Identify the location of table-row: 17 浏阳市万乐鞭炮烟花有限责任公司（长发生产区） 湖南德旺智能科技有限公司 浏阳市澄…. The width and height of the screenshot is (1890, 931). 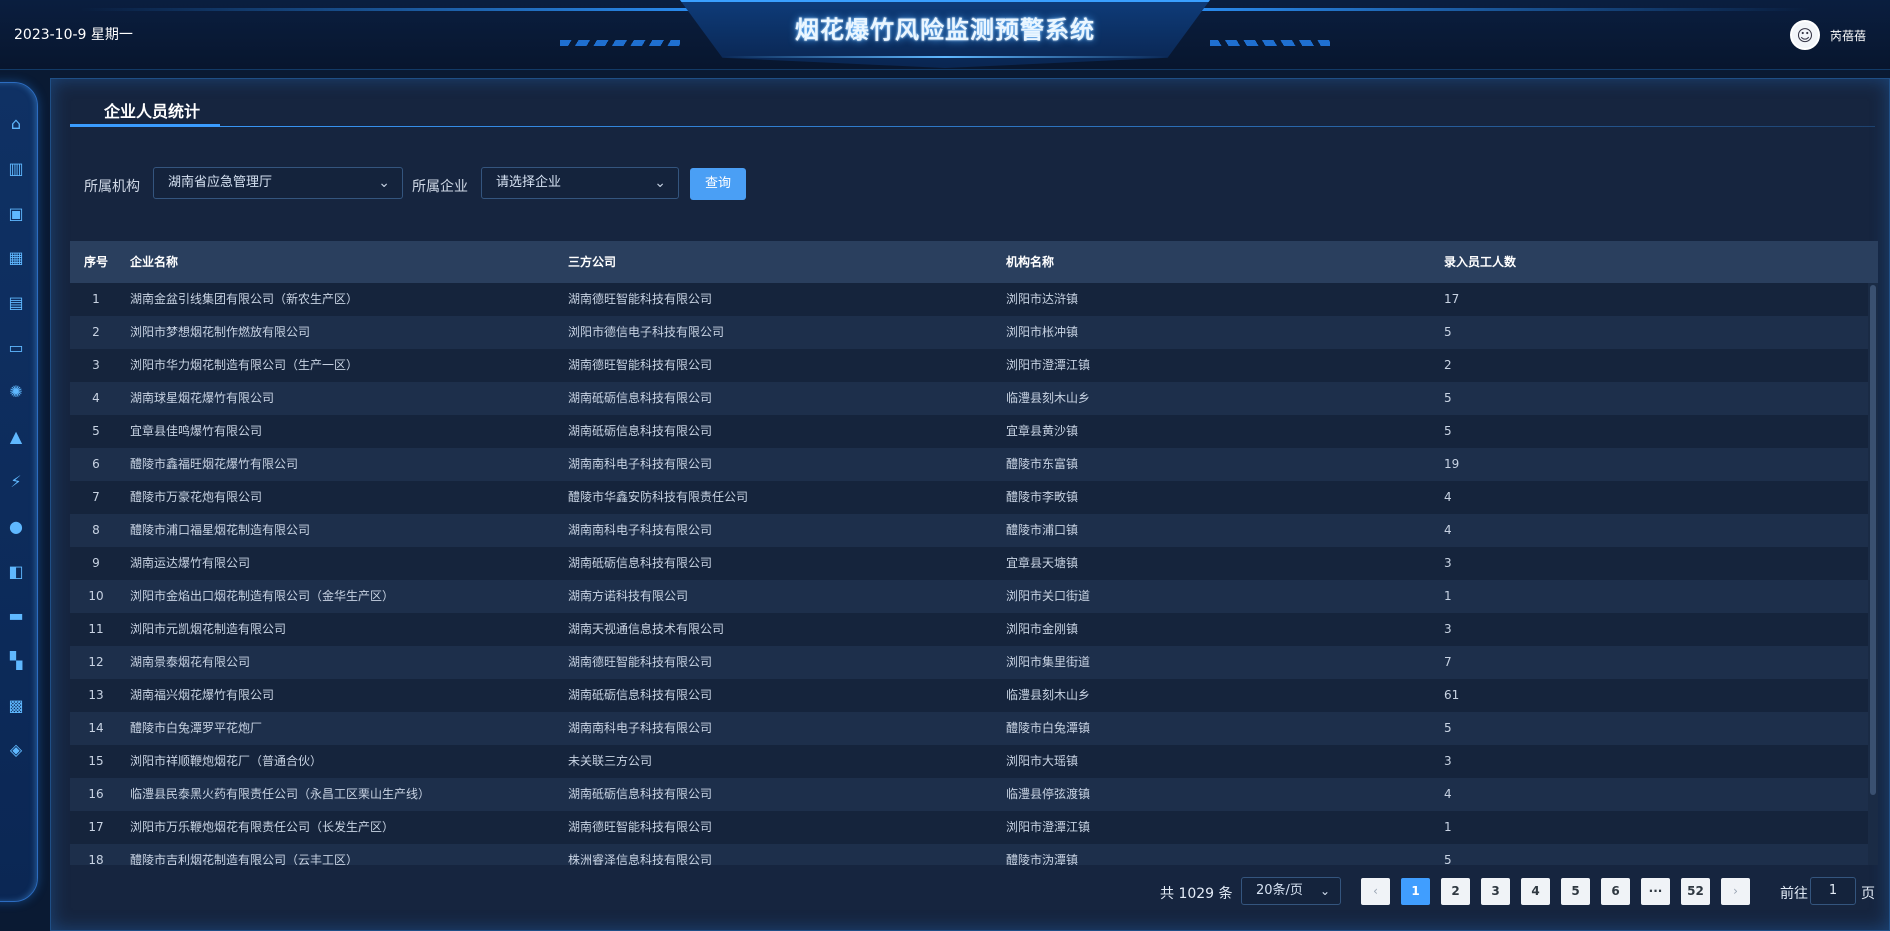
(969, 827).